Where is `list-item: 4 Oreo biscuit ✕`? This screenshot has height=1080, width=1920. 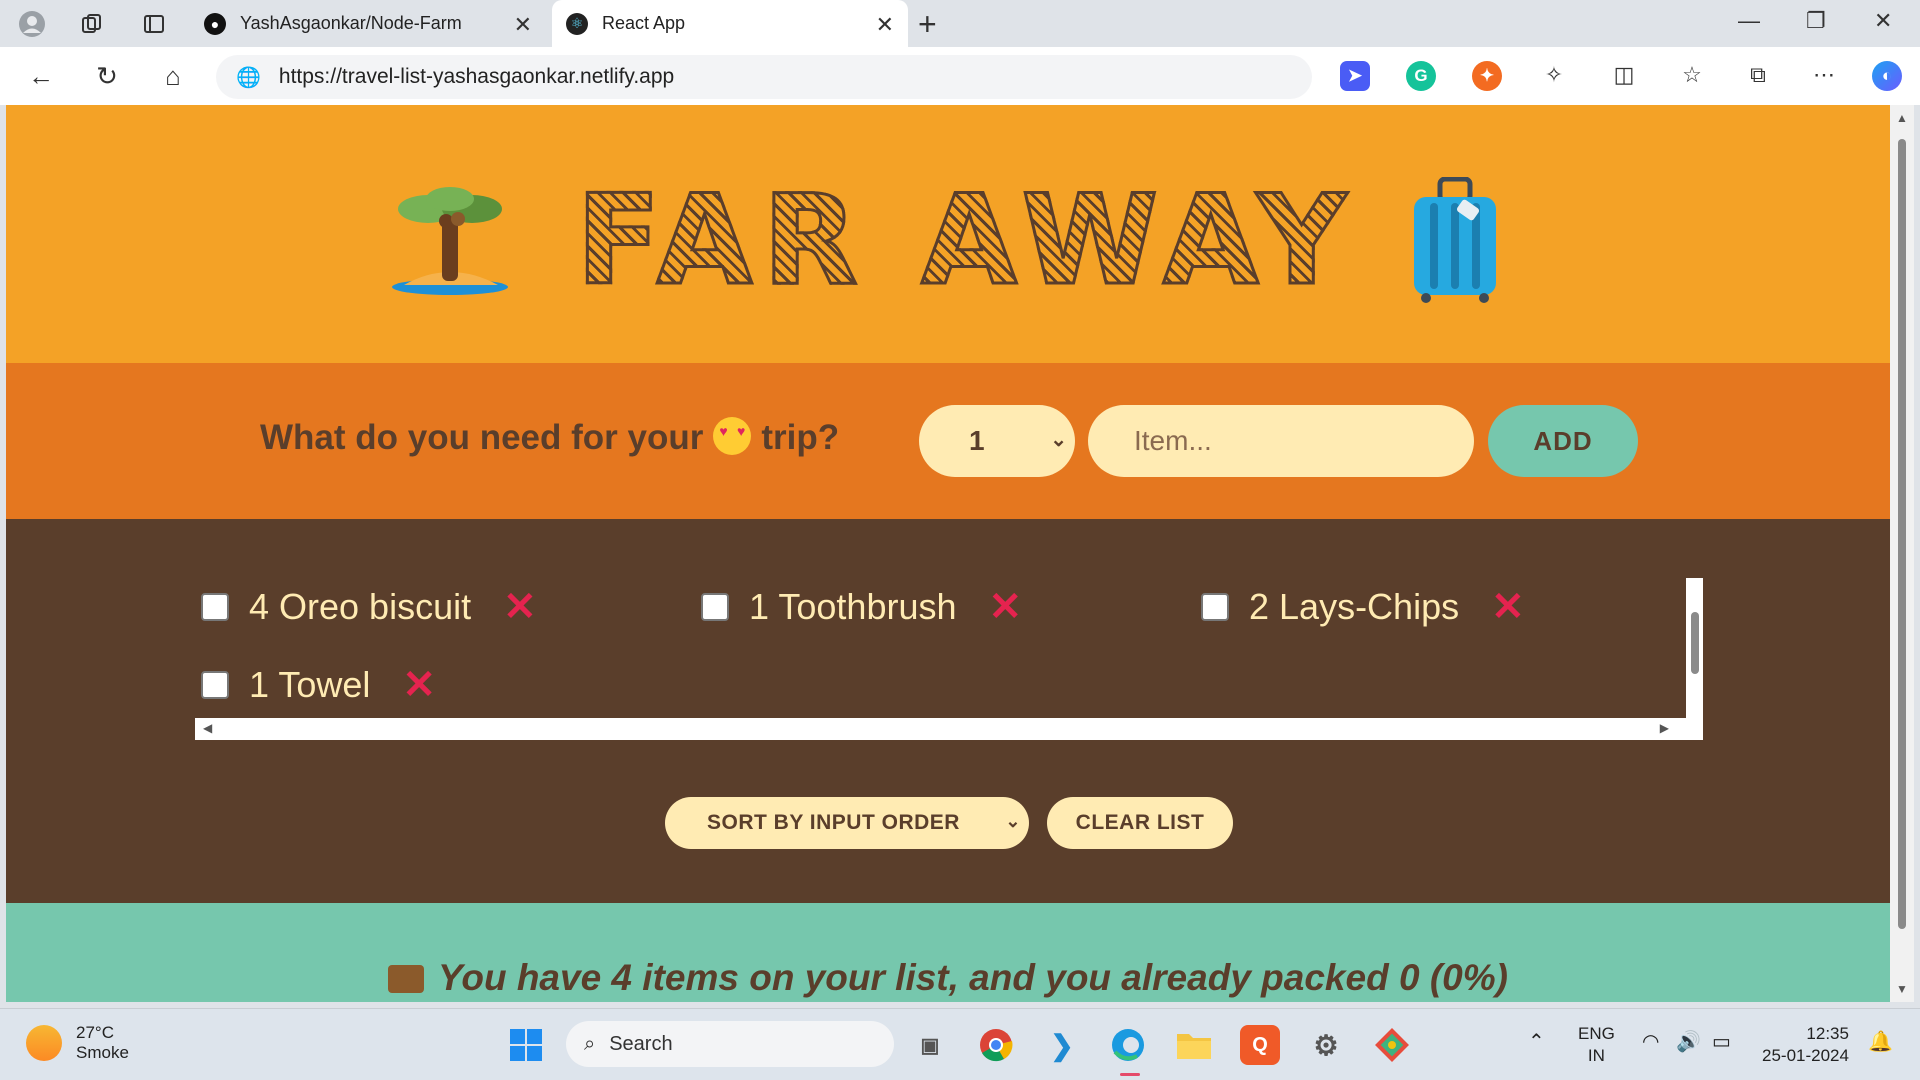 list-item: 4 Oreo biscuit ✕ is located at coordinates (369, 607).